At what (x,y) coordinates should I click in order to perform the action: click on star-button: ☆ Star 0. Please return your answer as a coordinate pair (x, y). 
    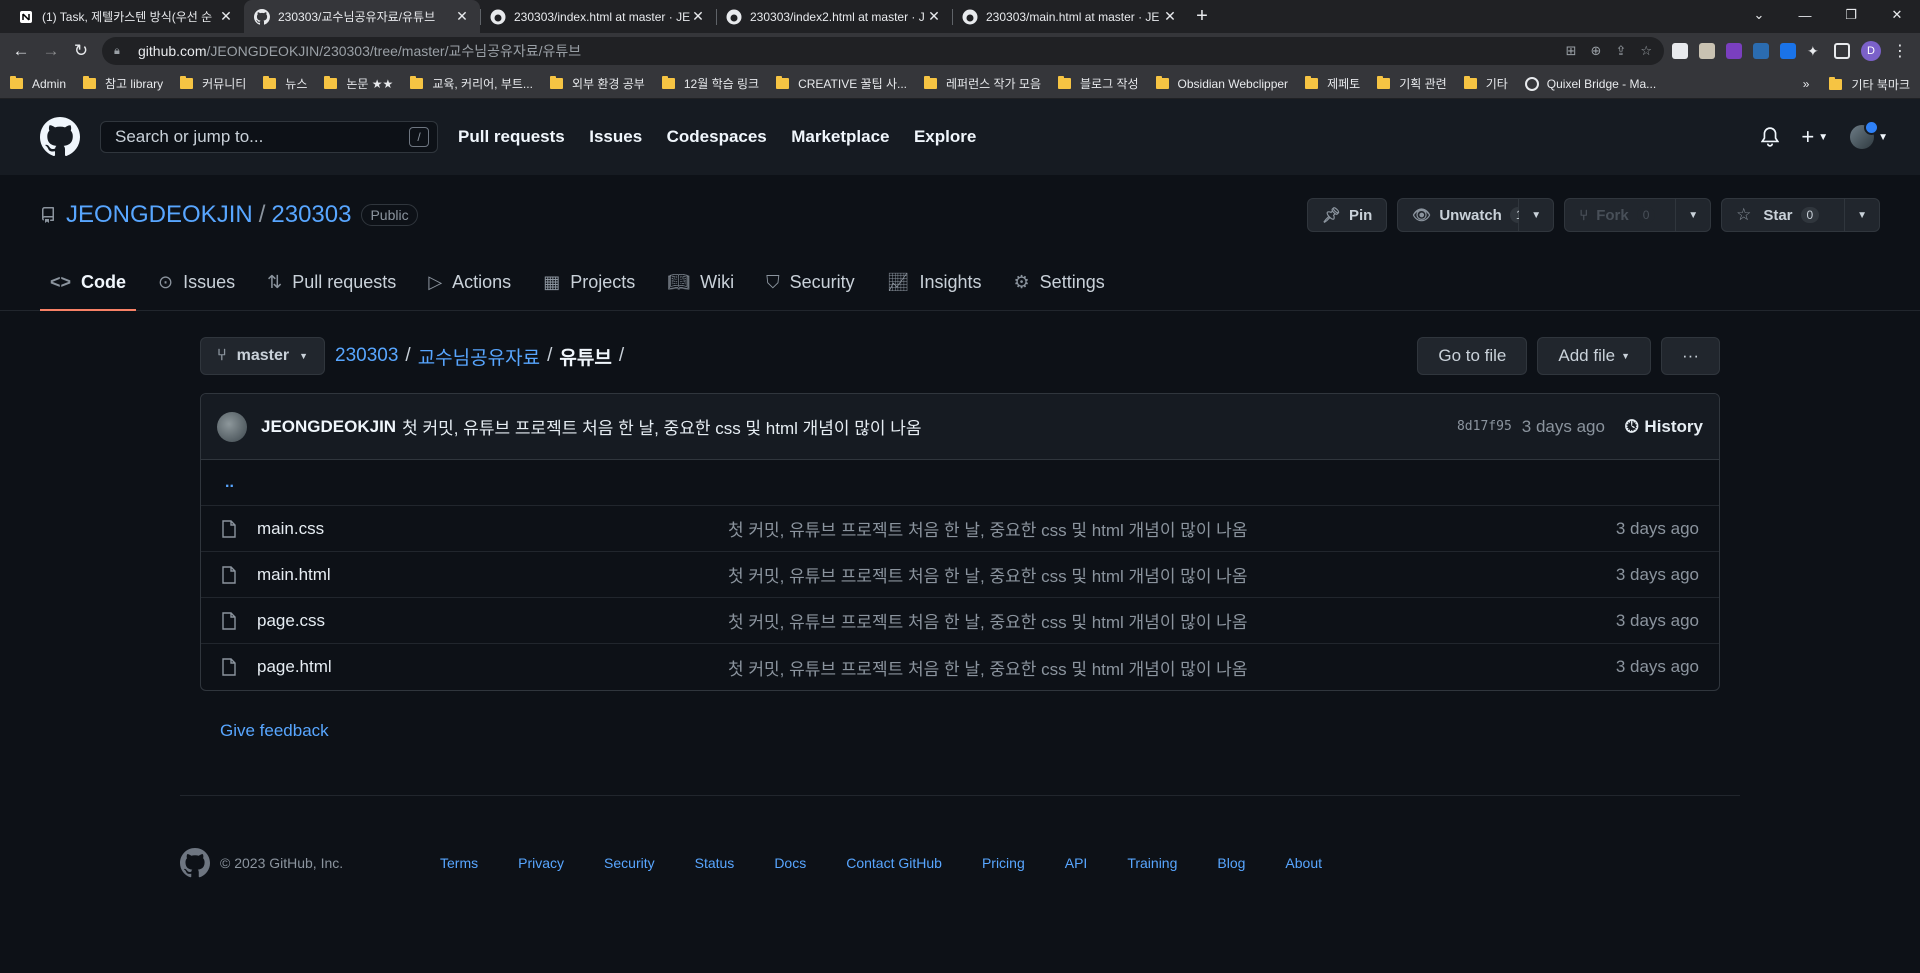
    Looking at the image, I should click on (1783, 215).